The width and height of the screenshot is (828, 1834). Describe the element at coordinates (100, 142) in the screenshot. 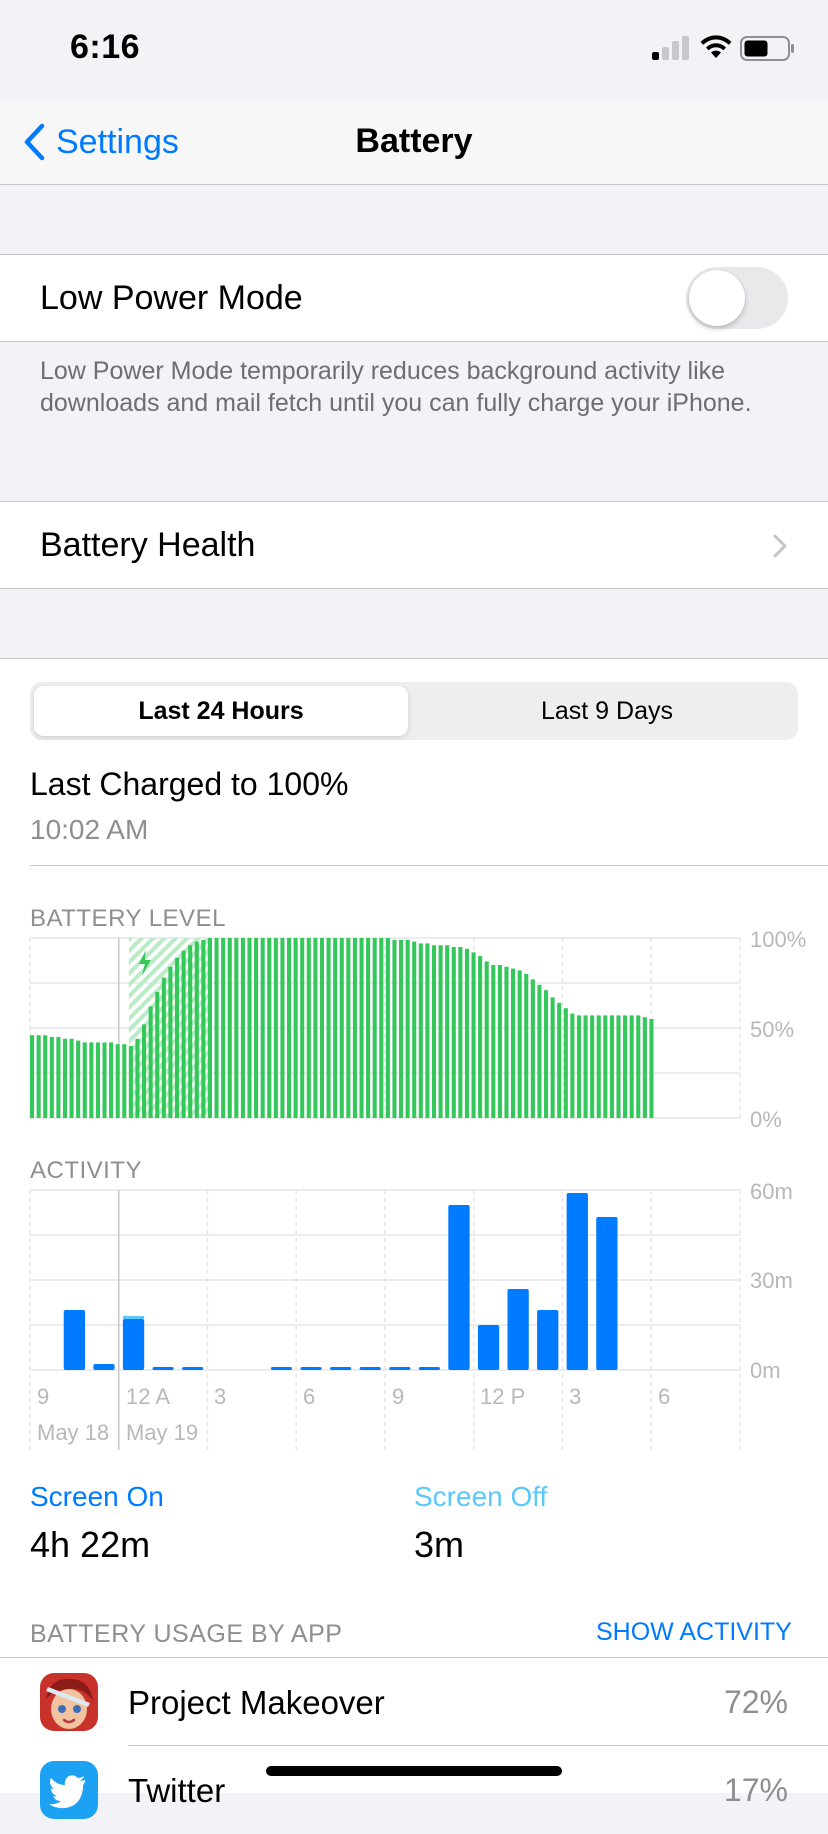

I see `back-button: Settings` at that location.